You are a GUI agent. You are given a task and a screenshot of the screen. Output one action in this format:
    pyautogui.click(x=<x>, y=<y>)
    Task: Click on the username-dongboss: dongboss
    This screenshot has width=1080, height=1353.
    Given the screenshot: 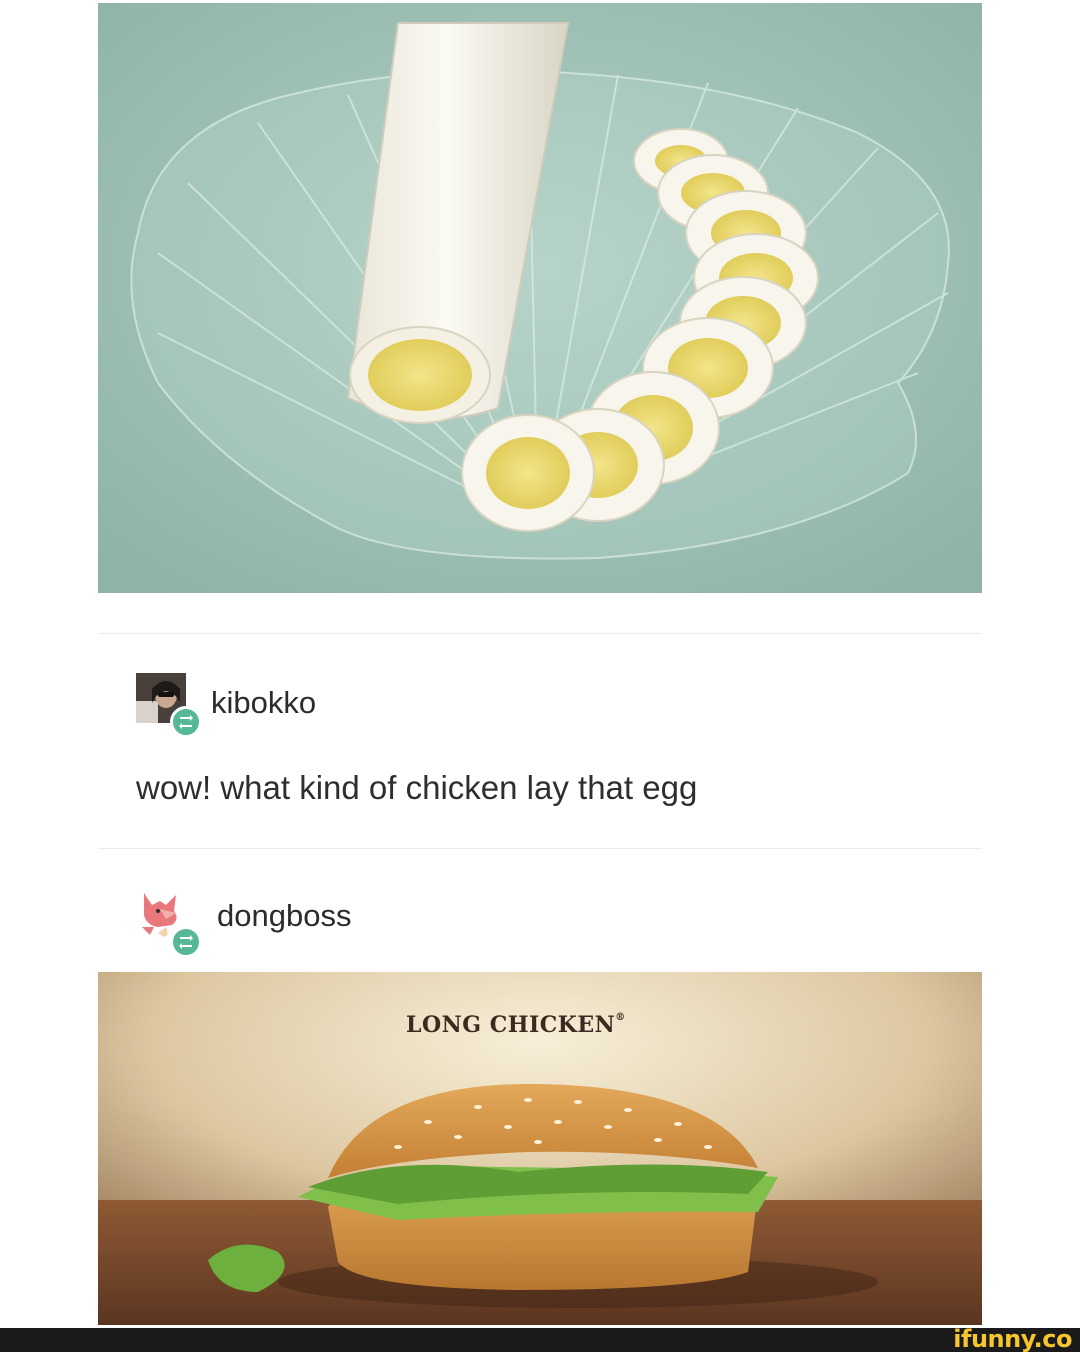 What is the action you would take?
    pyautogui.click(x=284, y=915)
    